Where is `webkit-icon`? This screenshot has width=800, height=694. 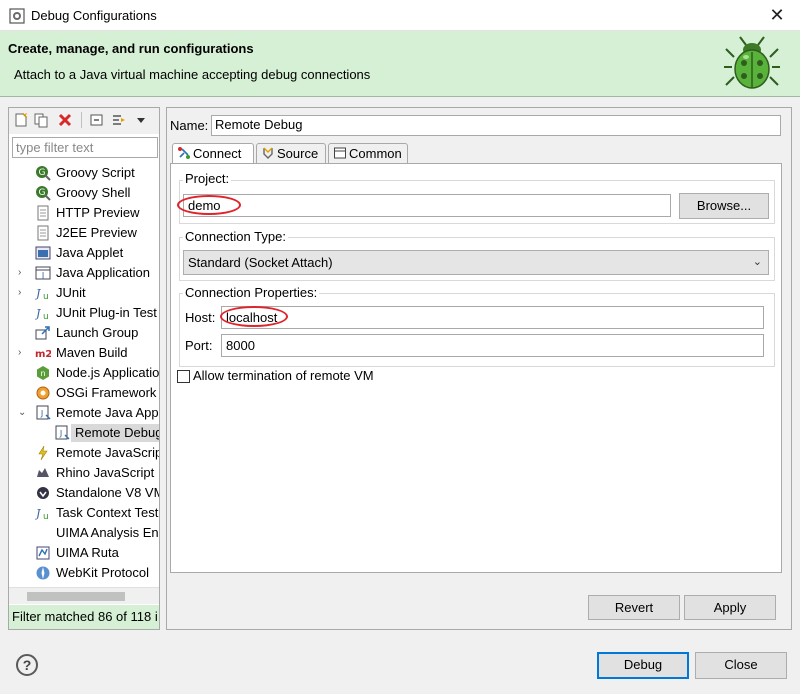 webkit-icon is located at coordinates (43, 573).